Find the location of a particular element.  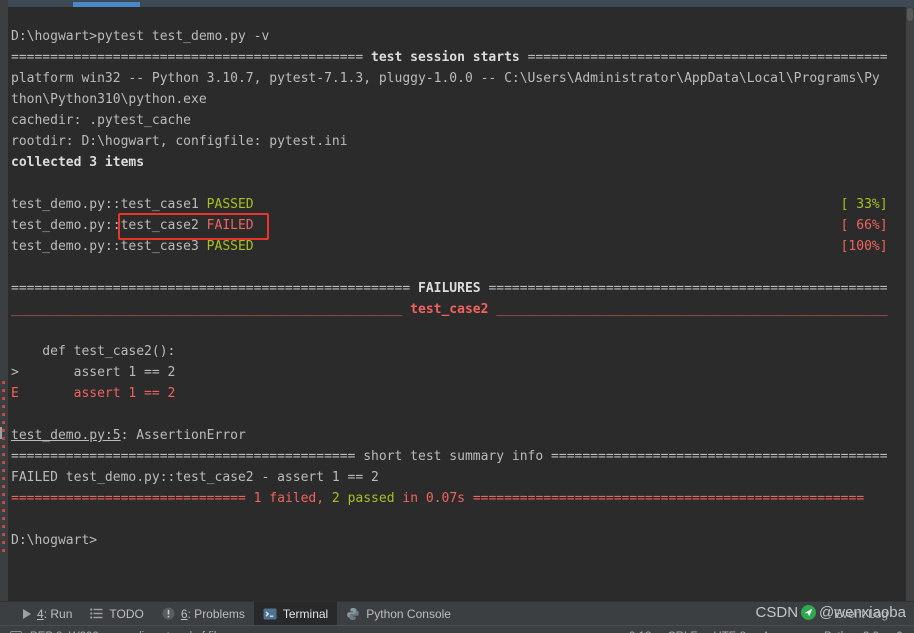

scrollbar-thumb is located at coordinates (910, 14).